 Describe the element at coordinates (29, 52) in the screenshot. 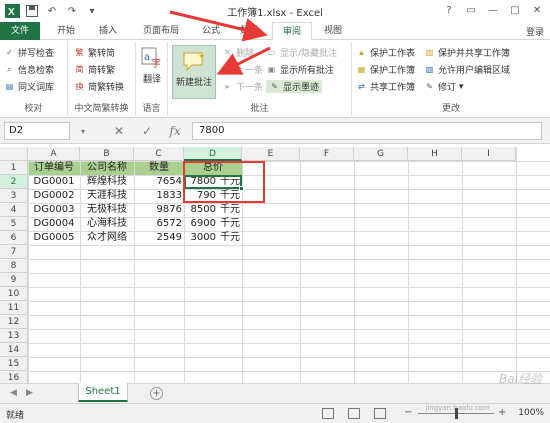

I see `spell-check-button: ✓ 拼写检查` at that location.